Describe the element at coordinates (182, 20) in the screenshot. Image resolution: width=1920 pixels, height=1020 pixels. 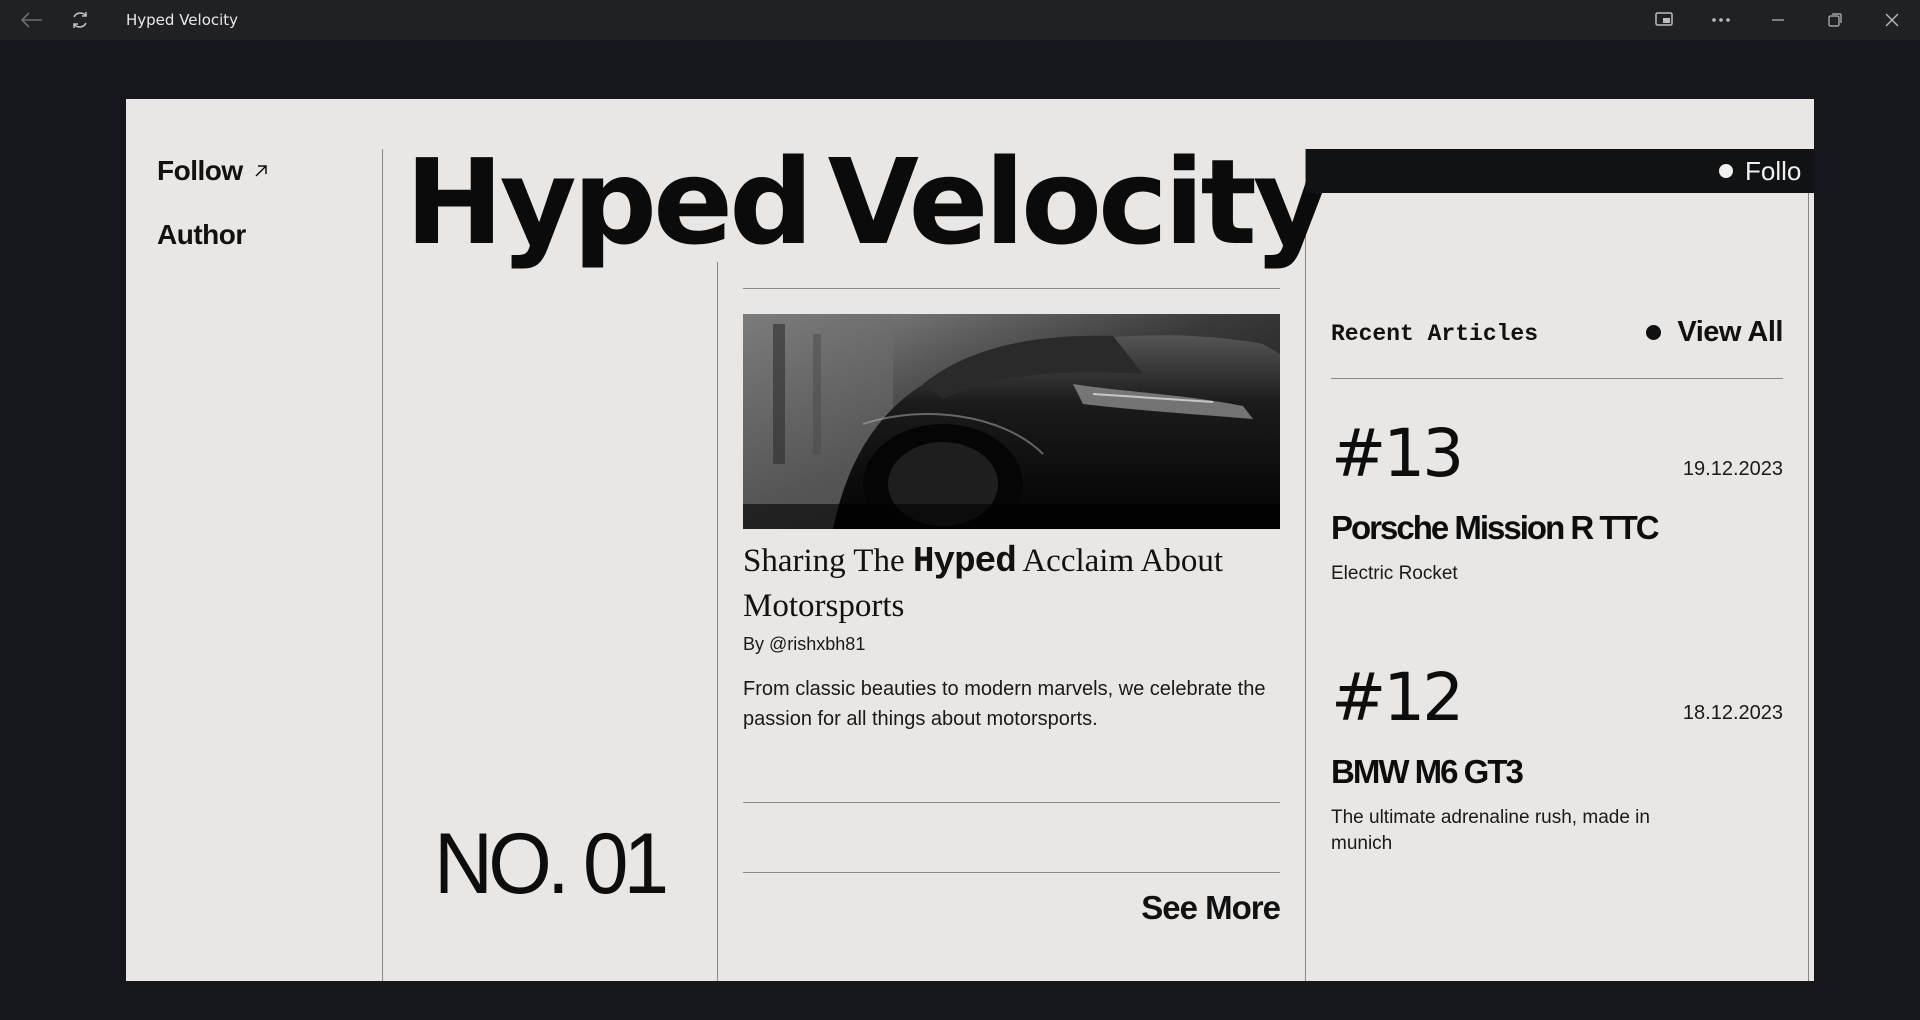
I see `window-title: Hyped Velocity` at that location.